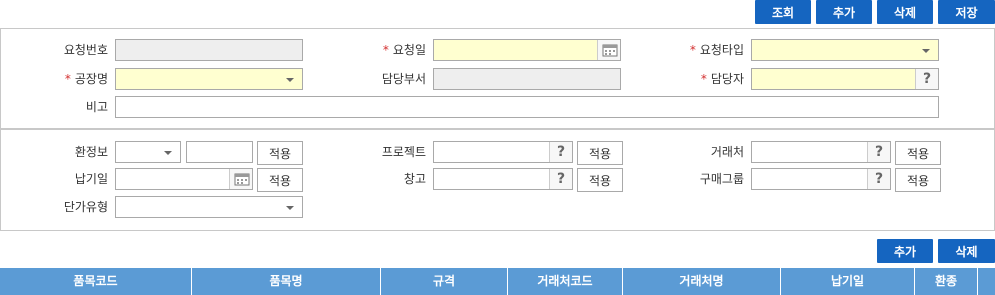  I want to click on remark-label: 비고, so click(96, 107).